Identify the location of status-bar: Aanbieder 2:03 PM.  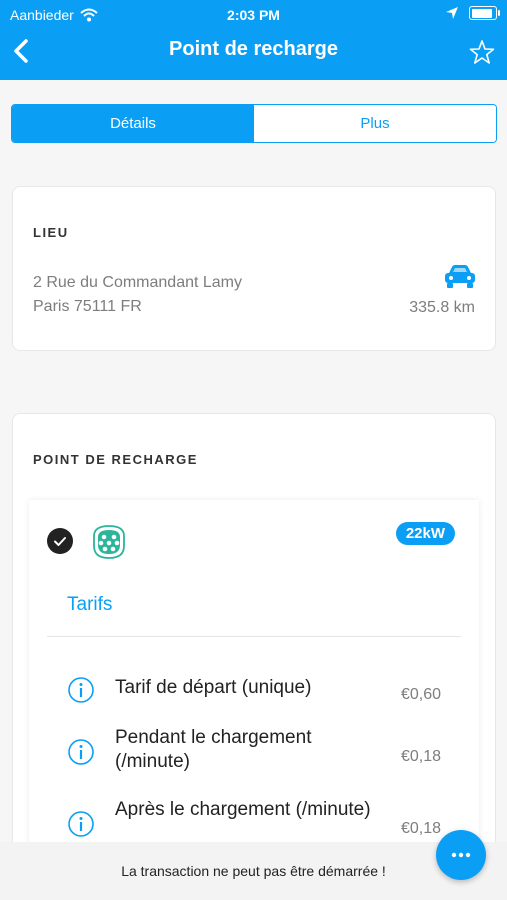
(253, 15).